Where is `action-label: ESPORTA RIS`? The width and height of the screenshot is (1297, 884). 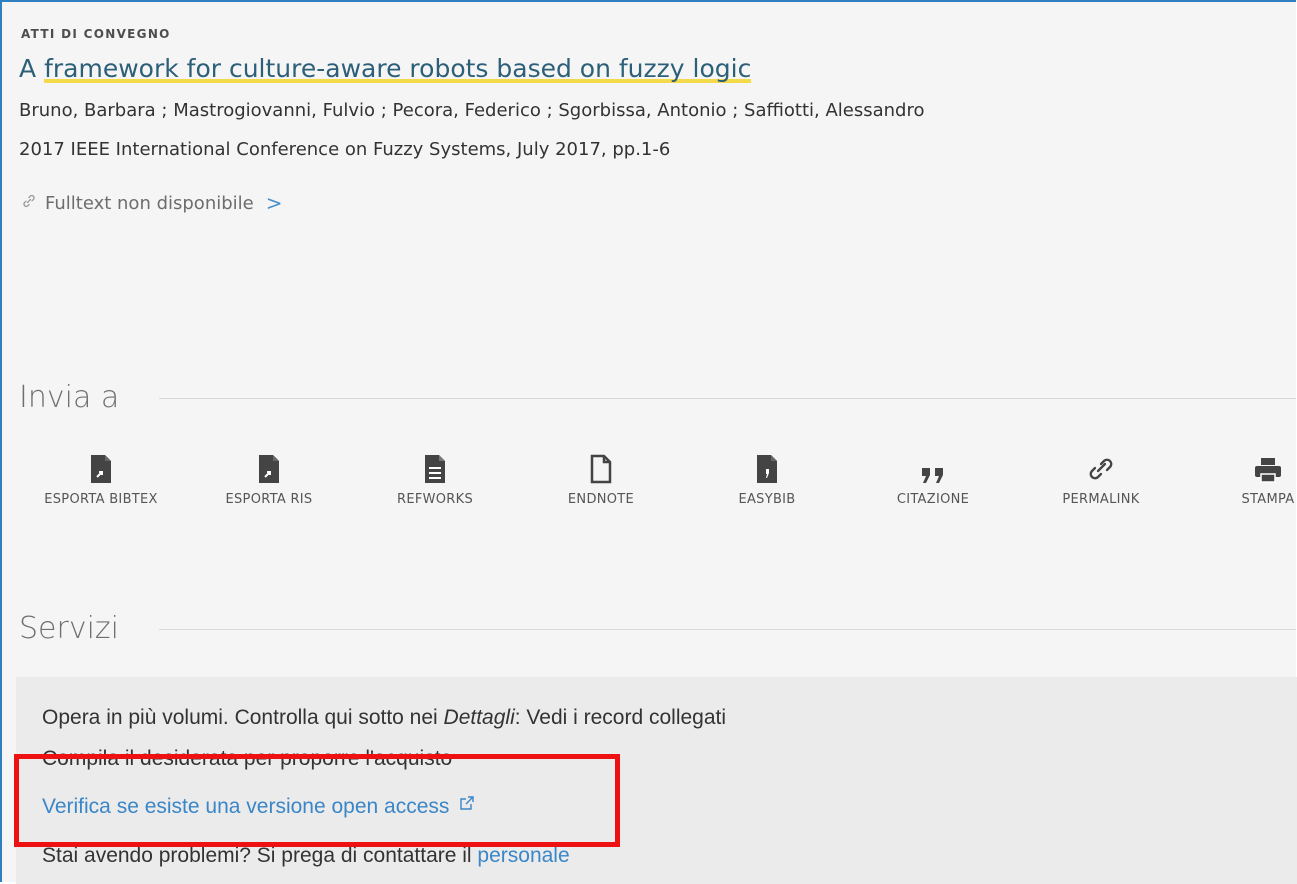
action-label: ESPORTA RIS is located at coordinates (269, 499).